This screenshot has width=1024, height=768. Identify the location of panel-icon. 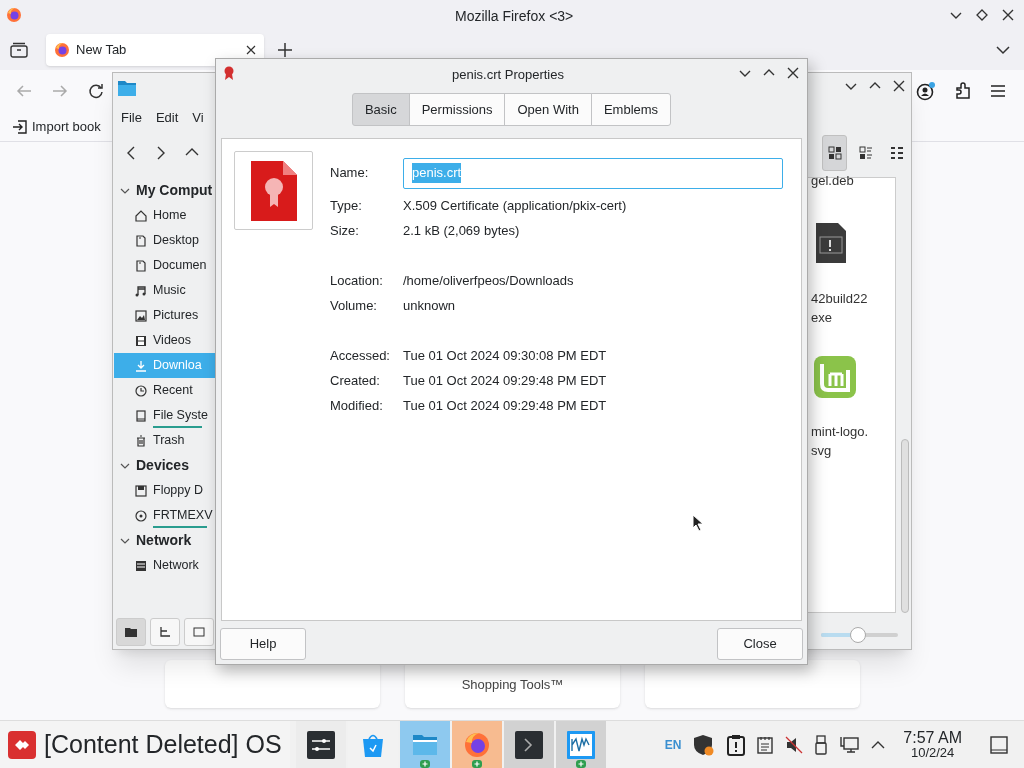
(199, 632).